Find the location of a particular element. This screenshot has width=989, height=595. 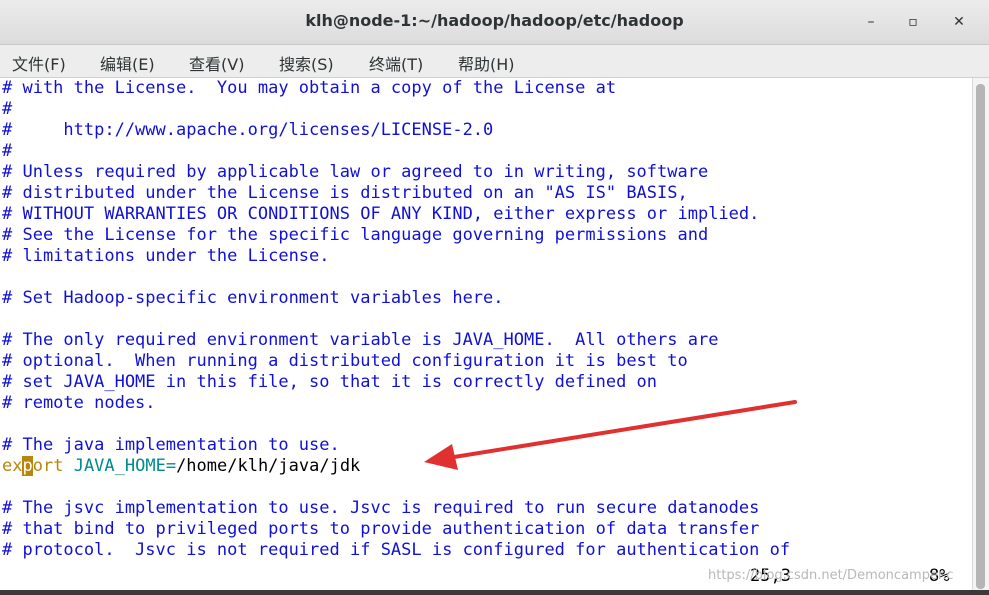

annotation-arrow is located at coordinates (610, 435).